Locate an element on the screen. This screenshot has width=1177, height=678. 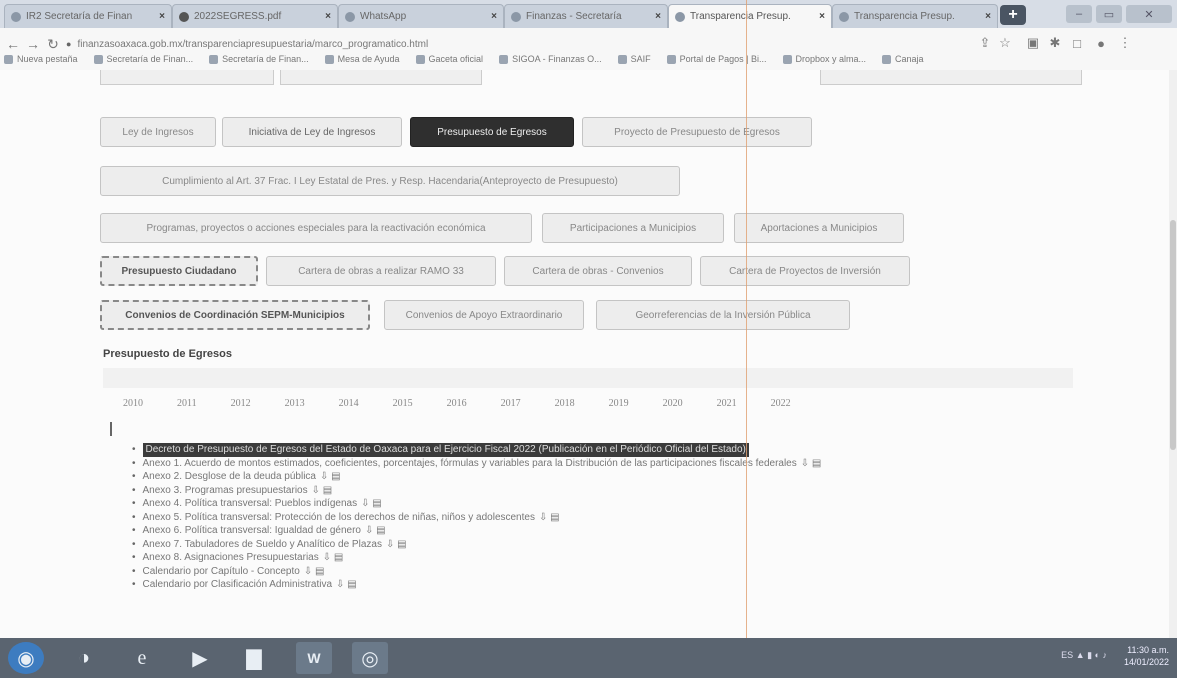
list-item: Anexo 8. Asignaciones Presupuestarias⇩ ▤ is located at coordinates (476, 558).